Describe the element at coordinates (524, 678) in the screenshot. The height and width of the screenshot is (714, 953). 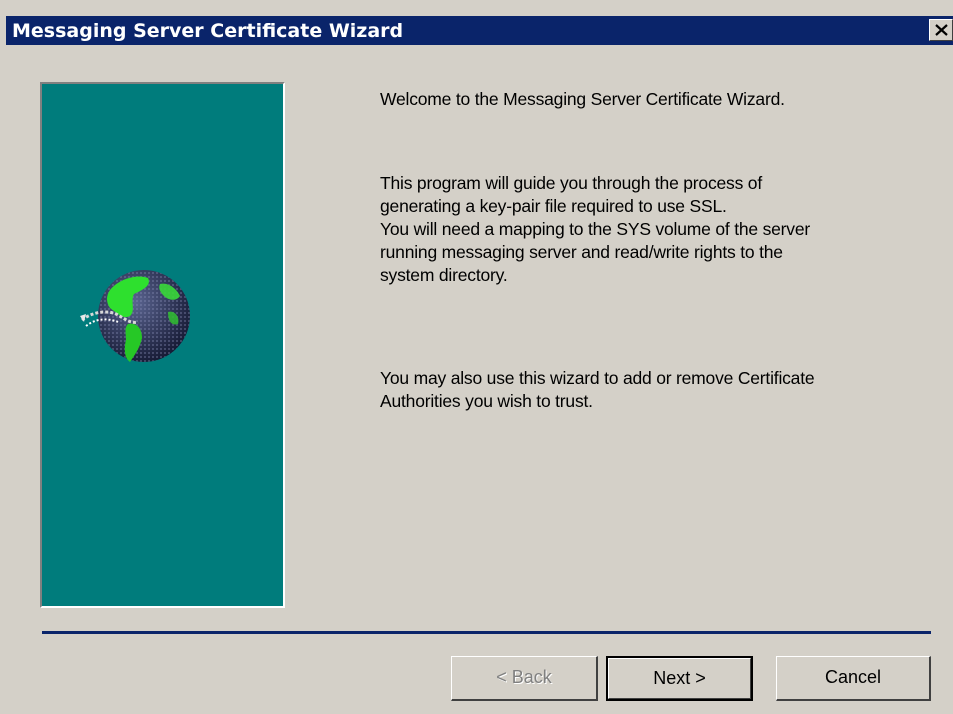
I see `back-button: < Back` at that location.